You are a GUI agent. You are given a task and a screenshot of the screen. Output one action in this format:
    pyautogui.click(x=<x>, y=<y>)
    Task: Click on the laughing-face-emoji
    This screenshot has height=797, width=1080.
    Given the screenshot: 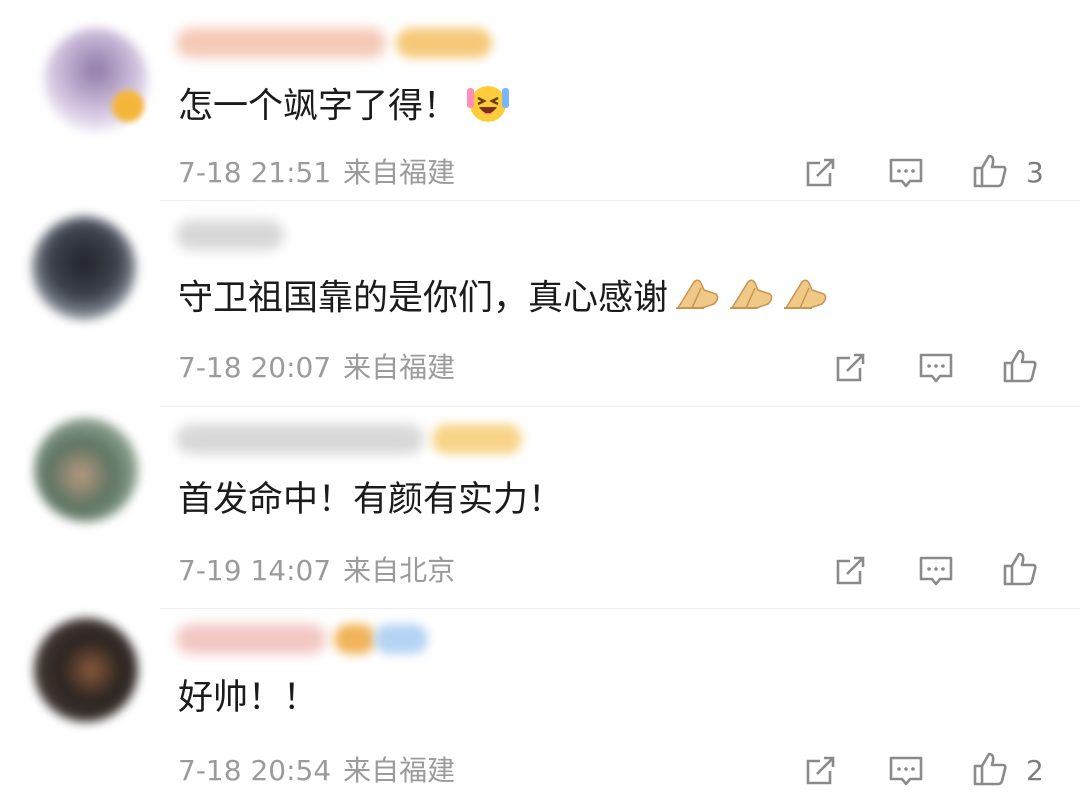 What is the action you would take?
    pyautogui.click(x=488, y=107)
    